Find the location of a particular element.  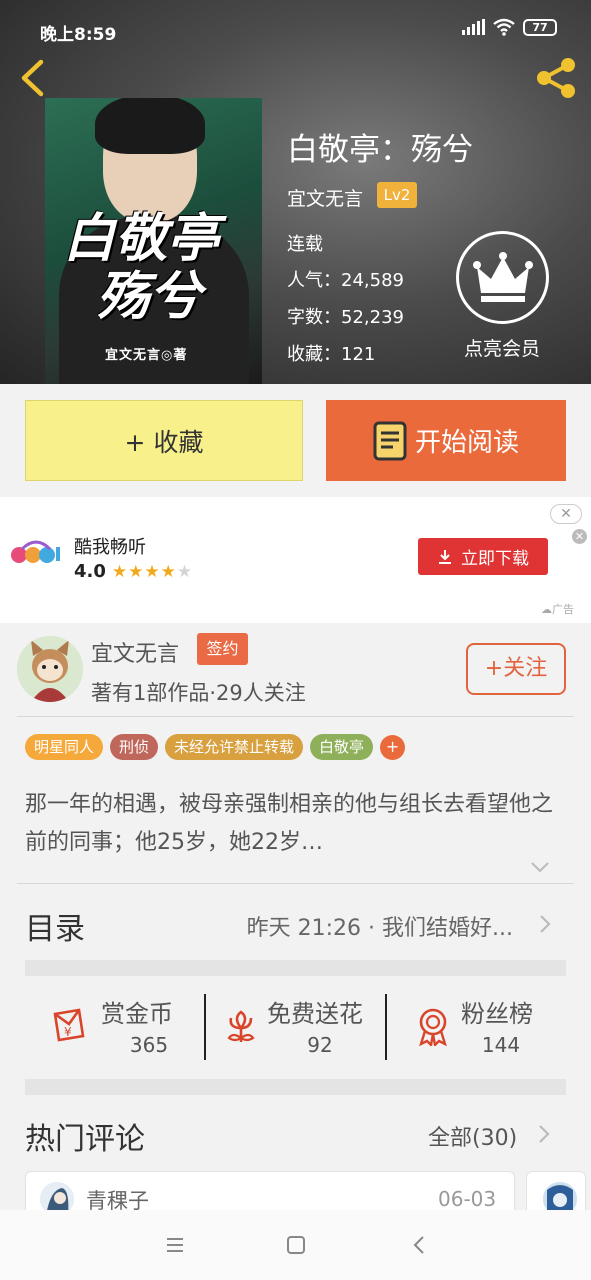

signed-badge: 签约 is located at coordinates (222, 649).